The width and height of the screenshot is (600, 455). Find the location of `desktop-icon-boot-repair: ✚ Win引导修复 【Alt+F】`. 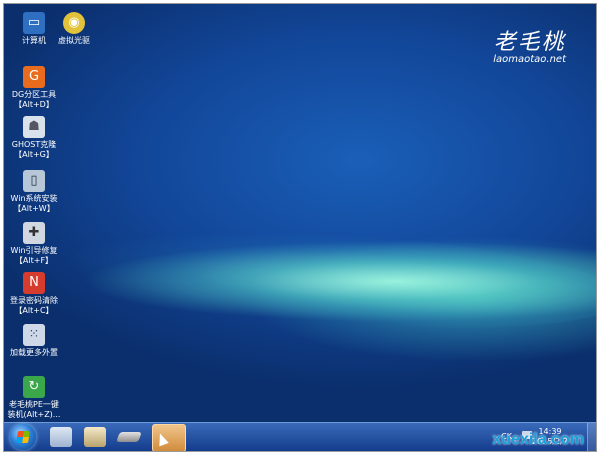

desktop-icon-boot-repair: ✚ Win引导修复 【Alt+F】 is located at coordinates (34, 244).